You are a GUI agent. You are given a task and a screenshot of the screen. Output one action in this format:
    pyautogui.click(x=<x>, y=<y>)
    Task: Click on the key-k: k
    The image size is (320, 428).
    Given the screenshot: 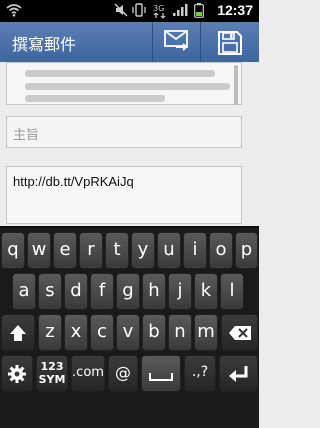 What is the action you would take?
    pyautogui.click(x=206, y=291)
    